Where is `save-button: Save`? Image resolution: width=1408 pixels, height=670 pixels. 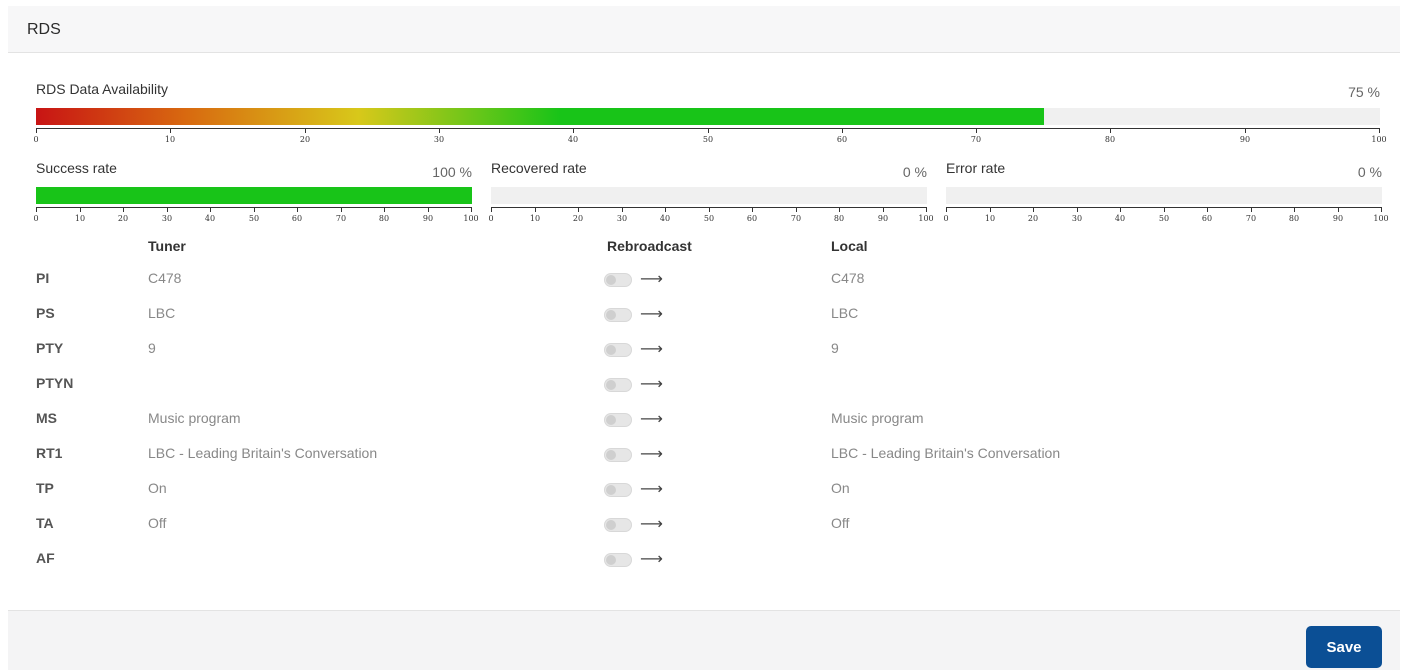 save-button: Save is located at coordinates (1344, 647).